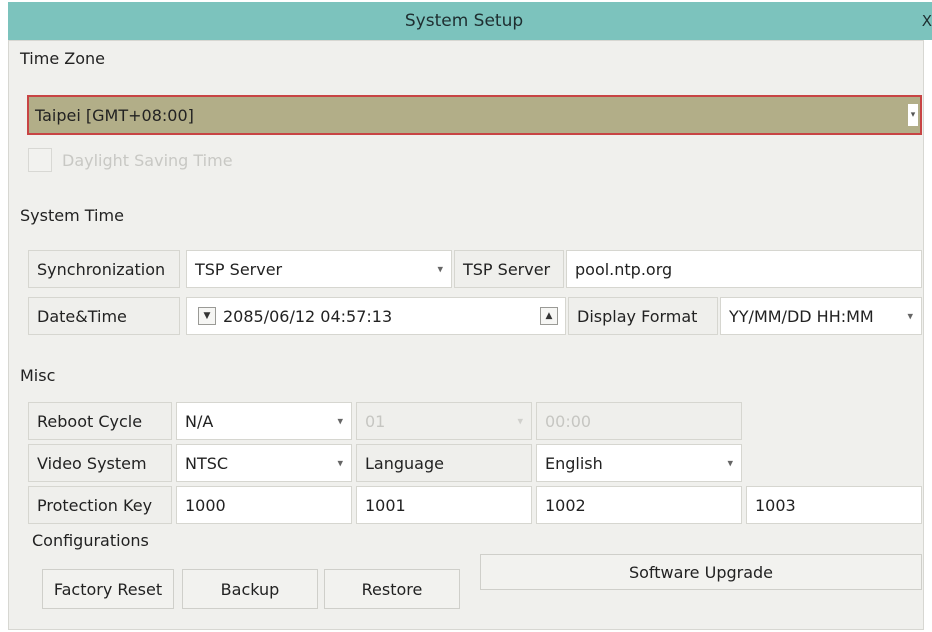  What do you see at coordinates (775, 505) in the screenshot?
I see `protection-key-value: 1003` at bounding box center [775, 505].